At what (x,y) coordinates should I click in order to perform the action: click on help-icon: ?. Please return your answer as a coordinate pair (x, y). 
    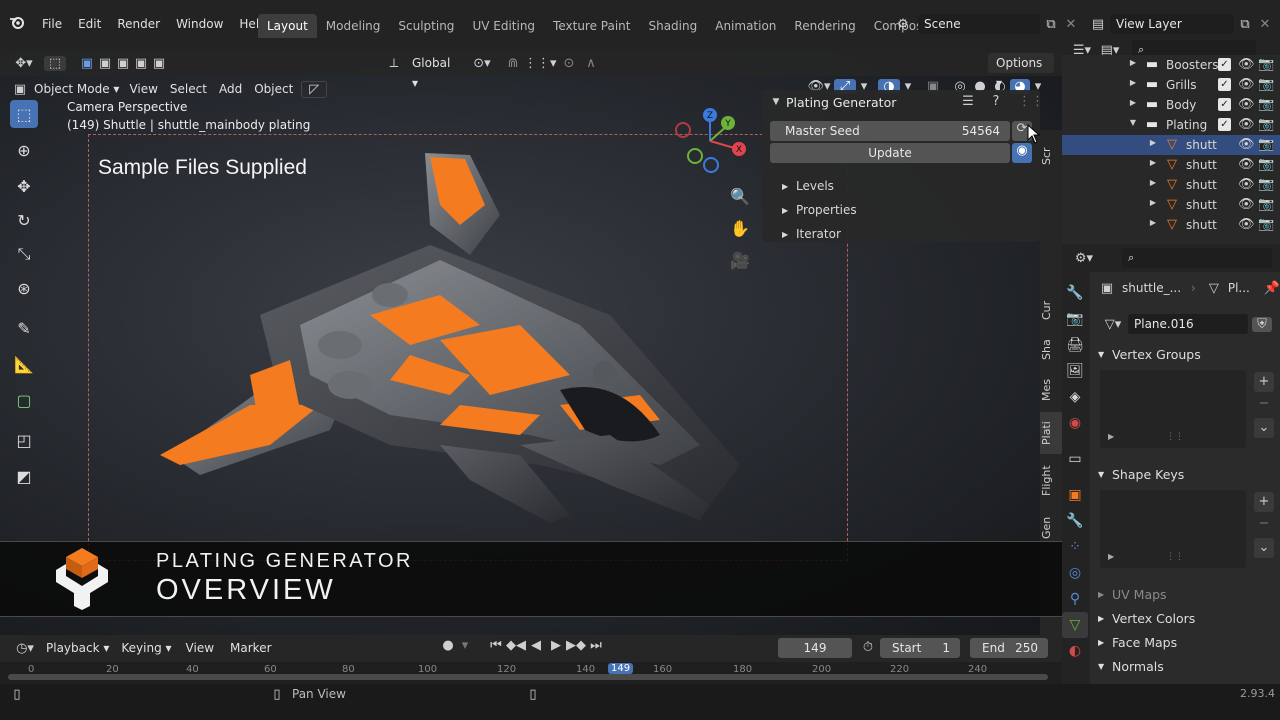
    Looking at the image, I should click on (996, 101).